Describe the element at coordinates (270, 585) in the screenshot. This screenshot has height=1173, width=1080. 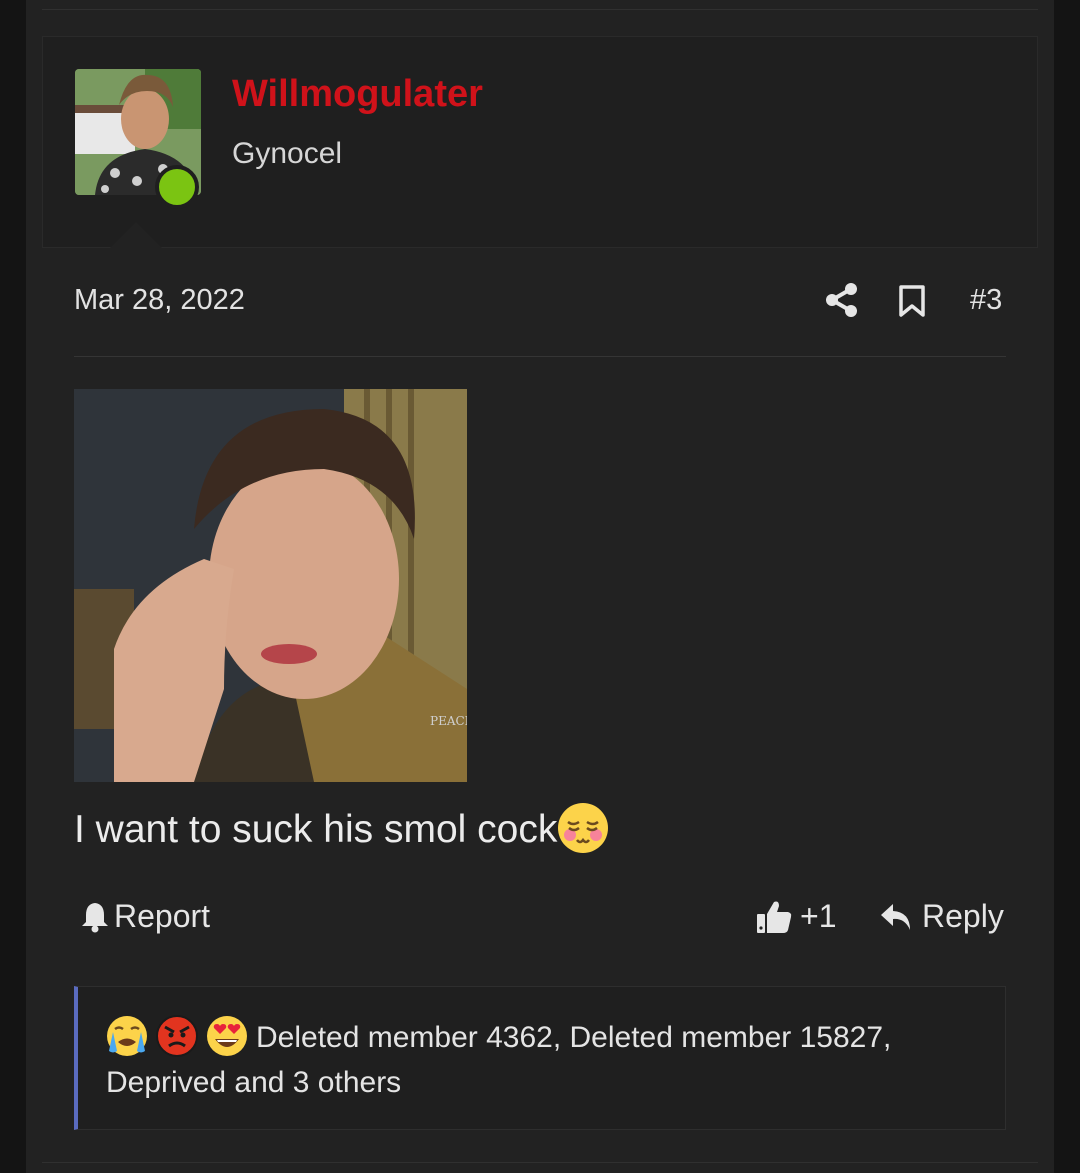
I see `post-image: PEACH` at that location.